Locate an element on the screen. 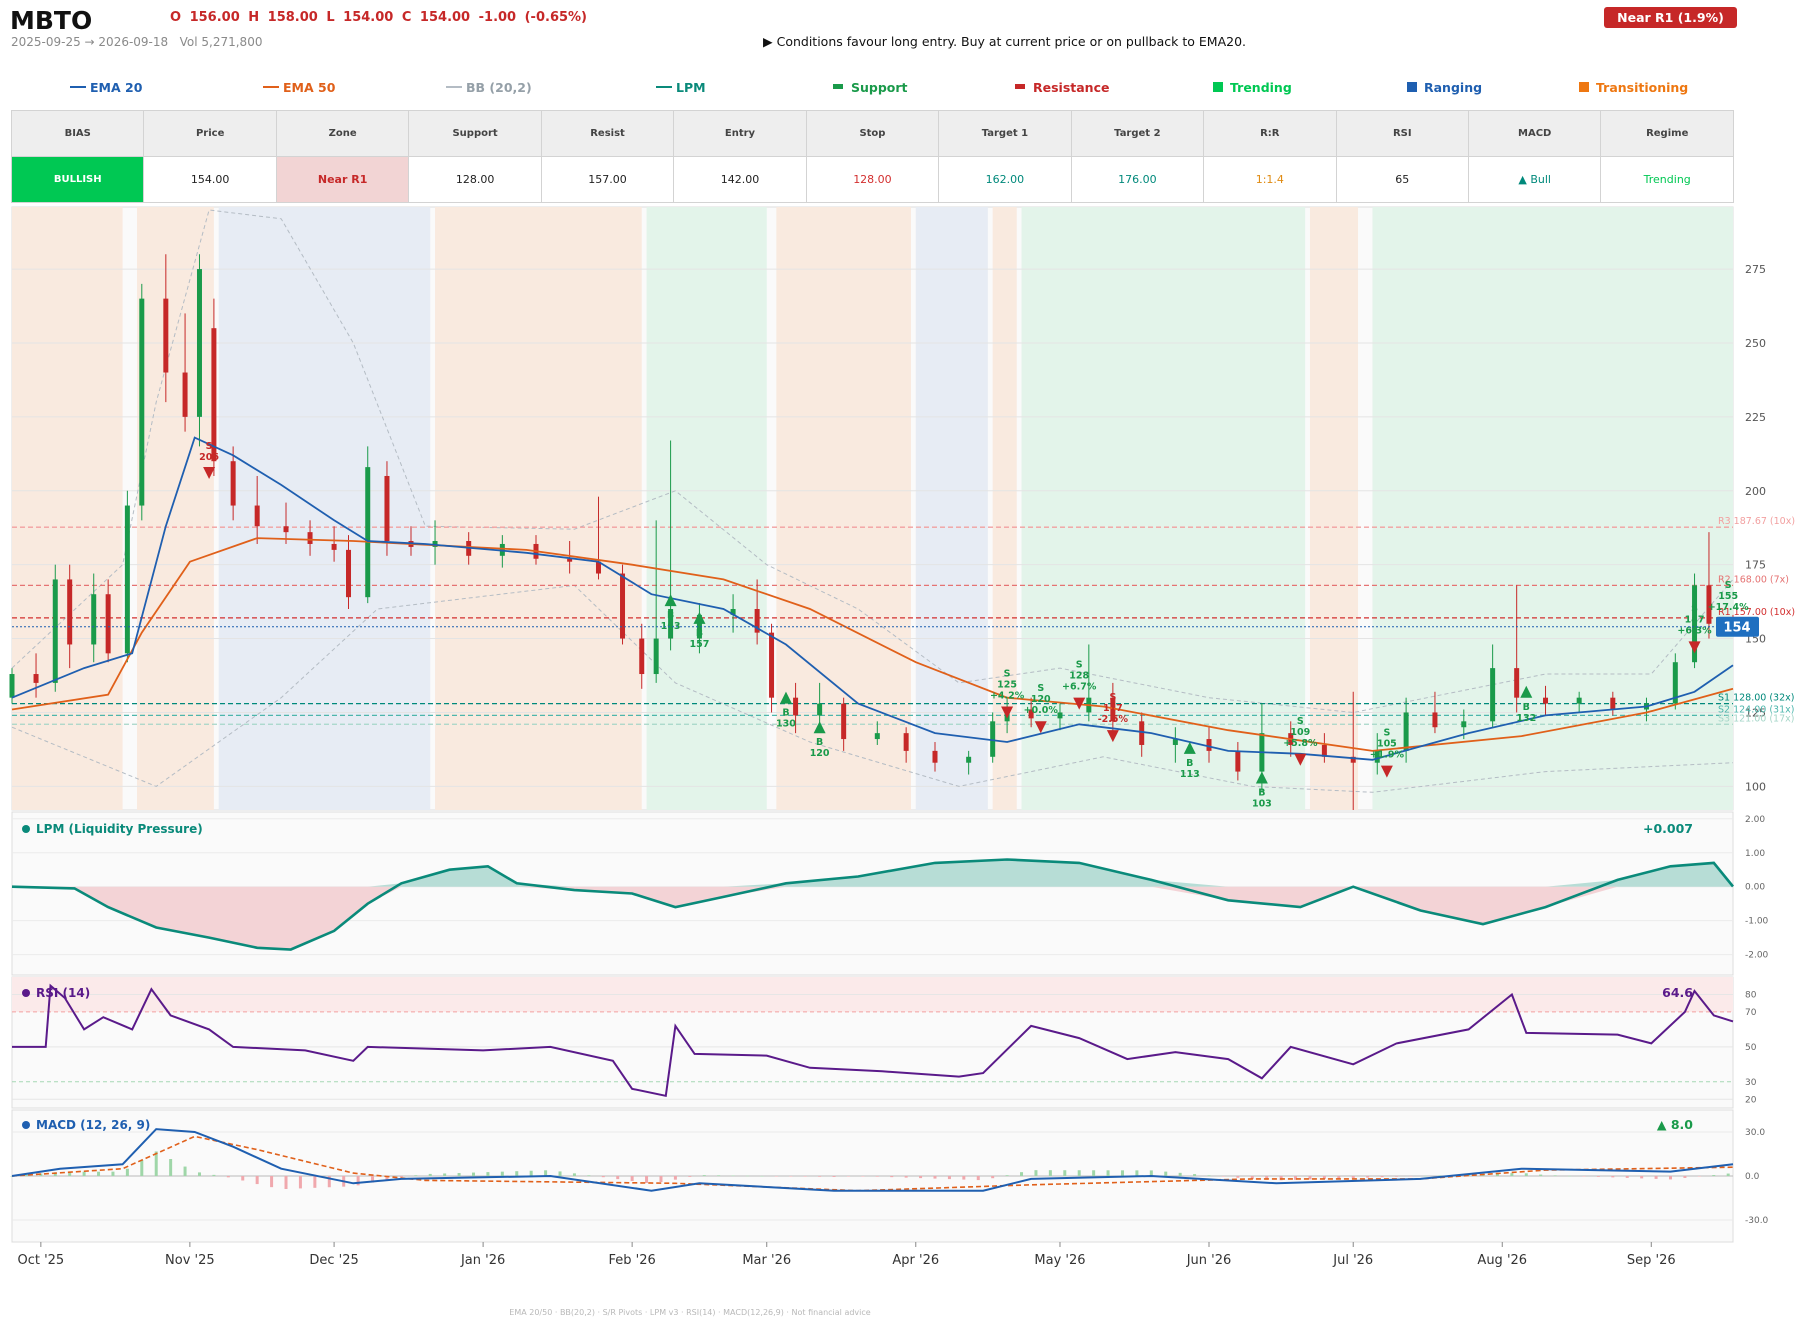 Image resolution: width=1809 pixels, height=1330 pixels. signal-pct-label: +6.7% is located at coordinates (1079, 687).